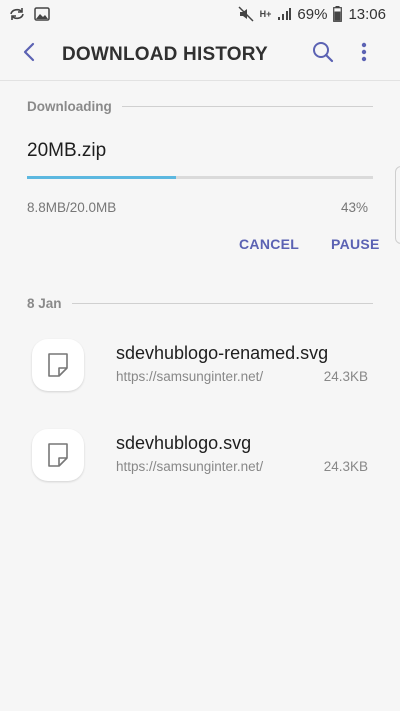  I want to click on more-vert-icon, so click(364, 54).